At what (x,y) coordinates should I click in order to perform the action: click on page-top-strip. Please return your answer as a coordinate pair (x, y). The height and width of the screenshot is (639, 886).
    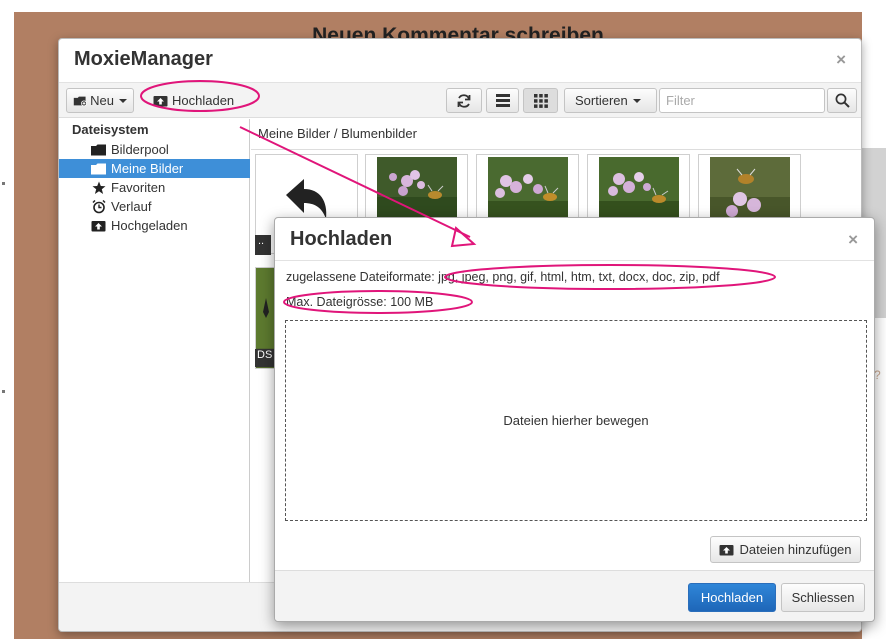
    Looking at the image, I should click on (443, 6).